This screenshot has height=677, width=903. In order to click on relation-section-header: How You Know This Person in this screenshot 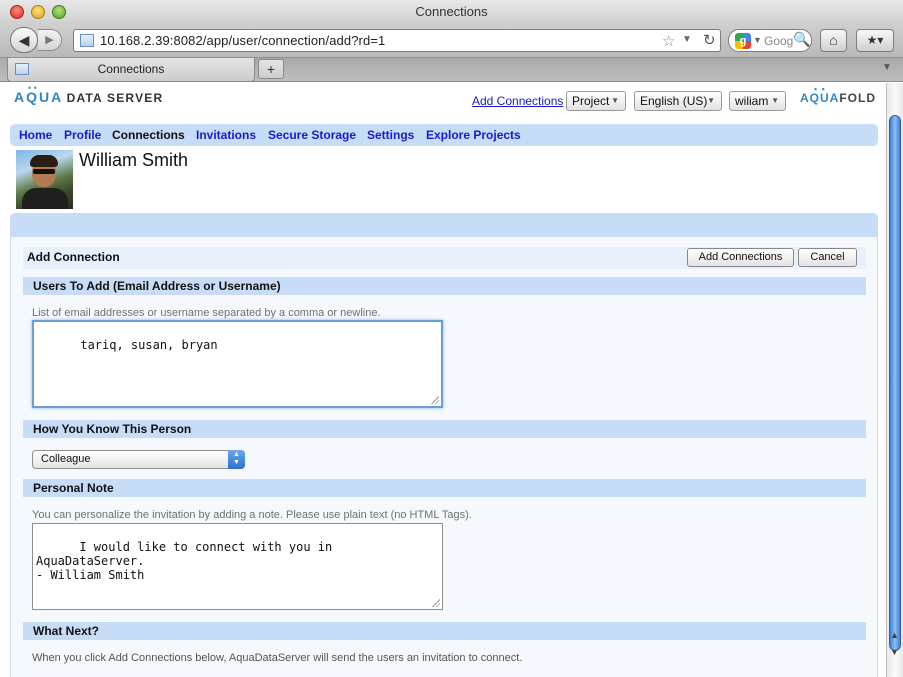, I will do `click(444, 429)`.